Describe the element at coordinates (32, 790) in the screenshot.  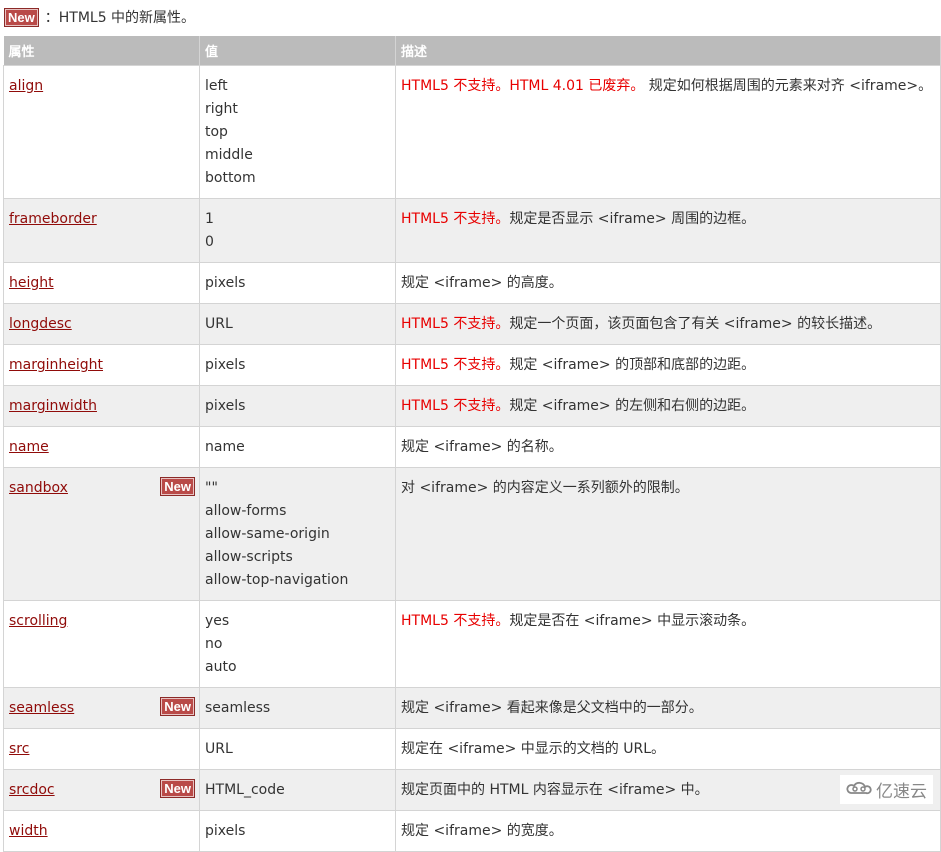
I see `attribute-link-srcdoc: srcdoc` at that location.